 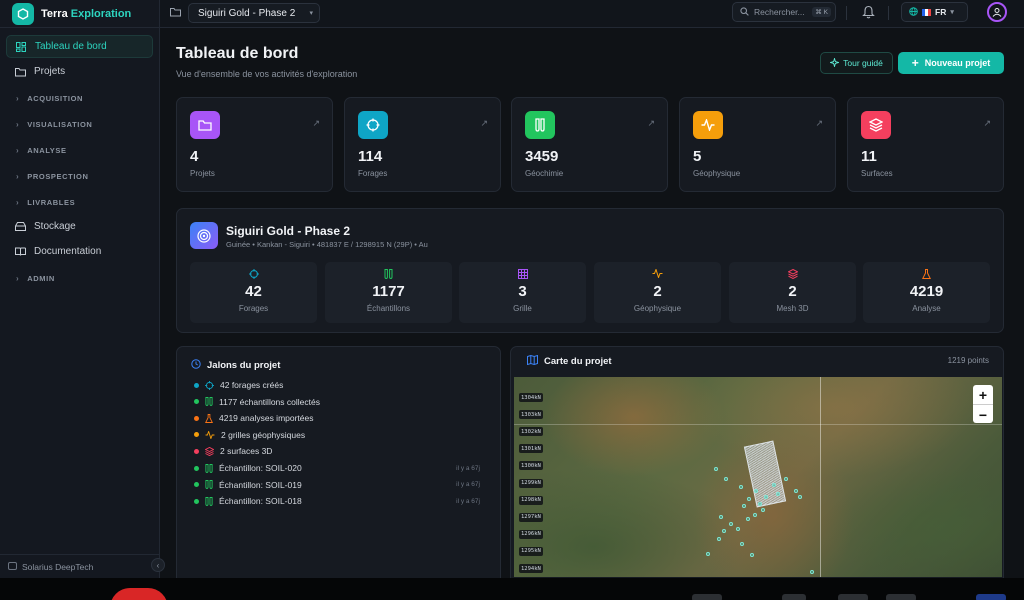 I want to click on zoom-out-button: −, so click(x=983, y=414).